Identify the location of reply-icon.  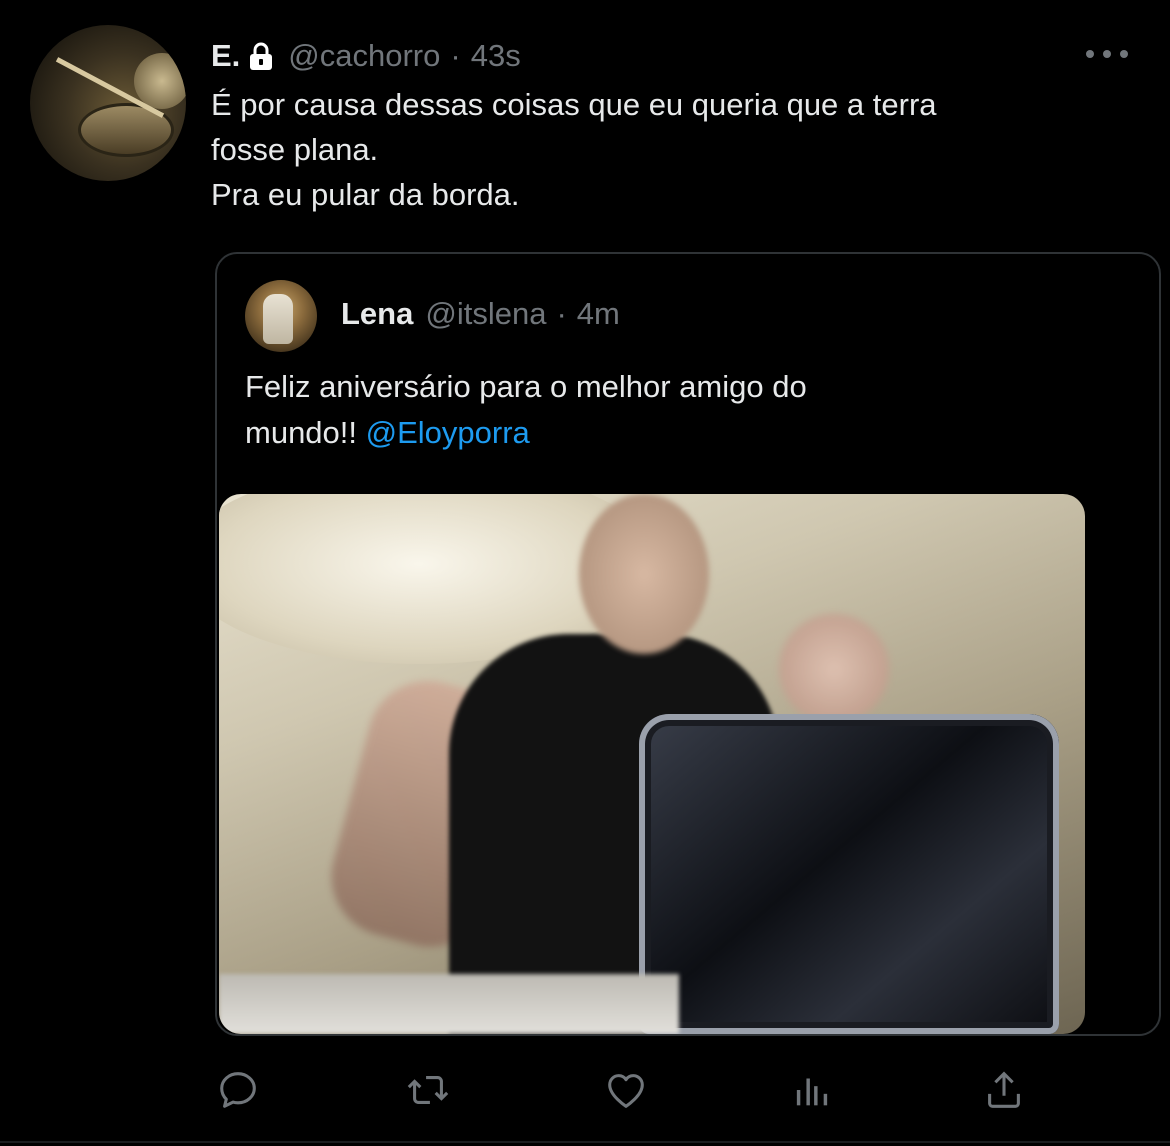
(238, 1090).